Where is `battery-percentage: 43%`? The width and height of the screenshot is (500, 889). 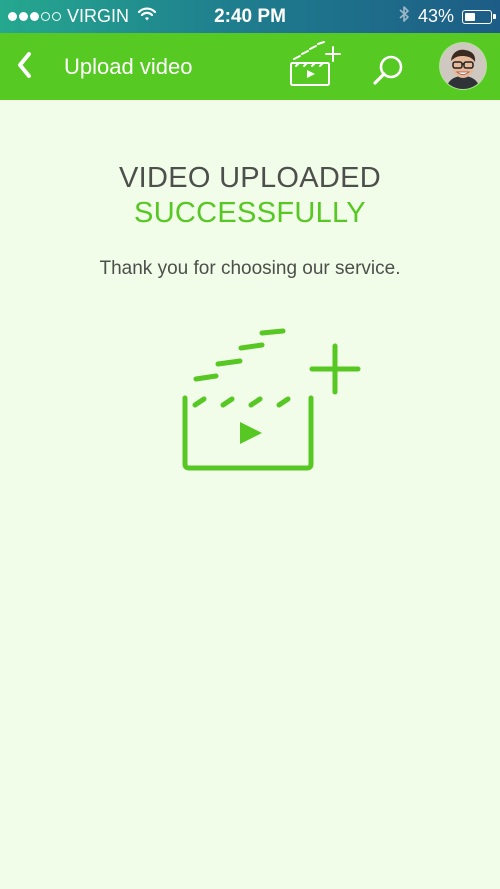
battery-percentage: 43% is located at coordinates (435, 16).